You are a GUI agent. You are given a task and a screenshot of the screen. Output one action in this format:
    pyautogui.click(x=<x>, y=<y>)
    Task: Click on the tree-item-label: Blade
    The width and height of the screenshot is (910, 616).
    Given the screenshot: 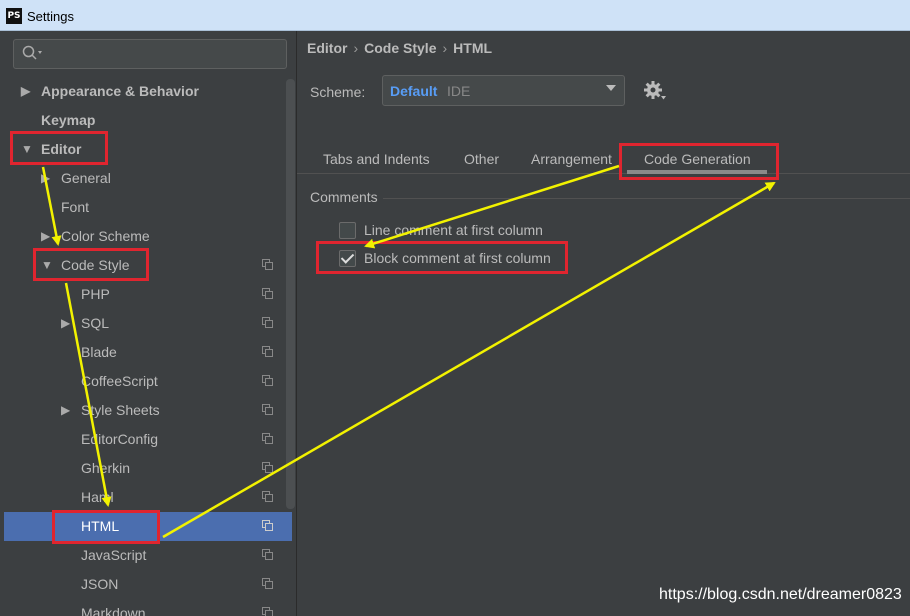 What is the action you would take?
    pyautogui.click(x=99, y=352)
    